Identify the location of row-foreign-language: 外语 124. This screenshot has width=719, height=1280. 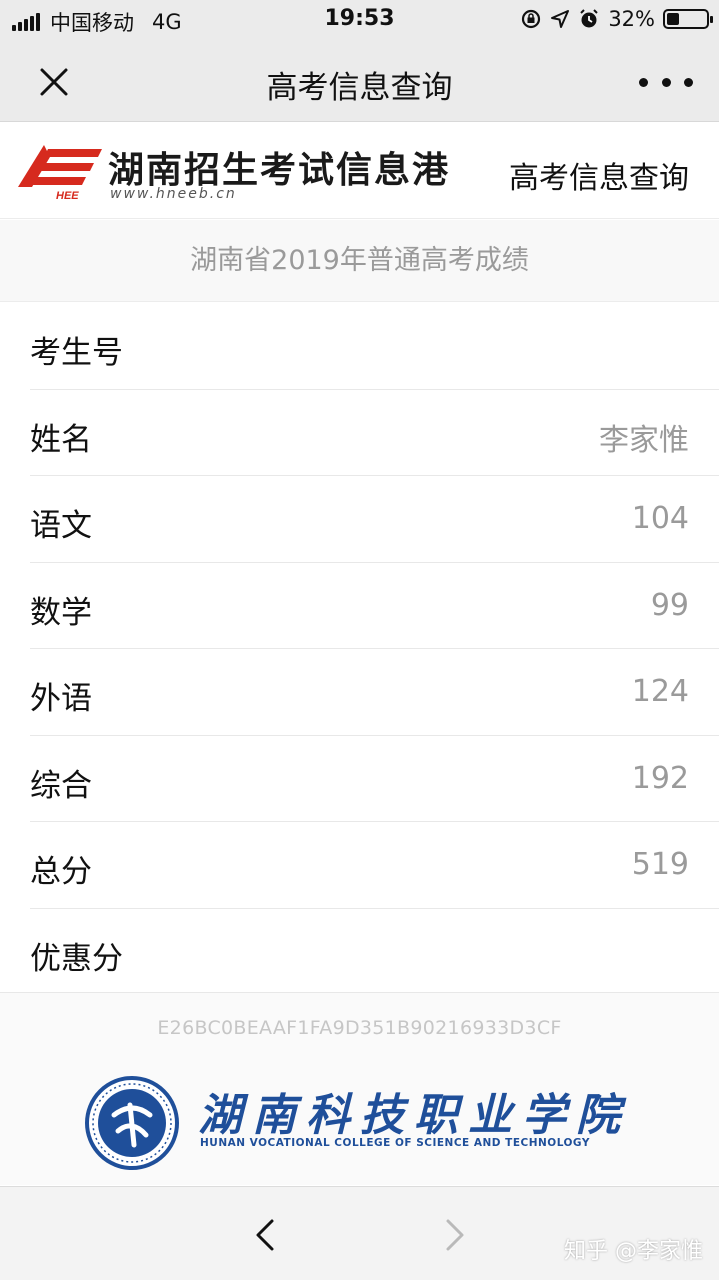
(374, 692).